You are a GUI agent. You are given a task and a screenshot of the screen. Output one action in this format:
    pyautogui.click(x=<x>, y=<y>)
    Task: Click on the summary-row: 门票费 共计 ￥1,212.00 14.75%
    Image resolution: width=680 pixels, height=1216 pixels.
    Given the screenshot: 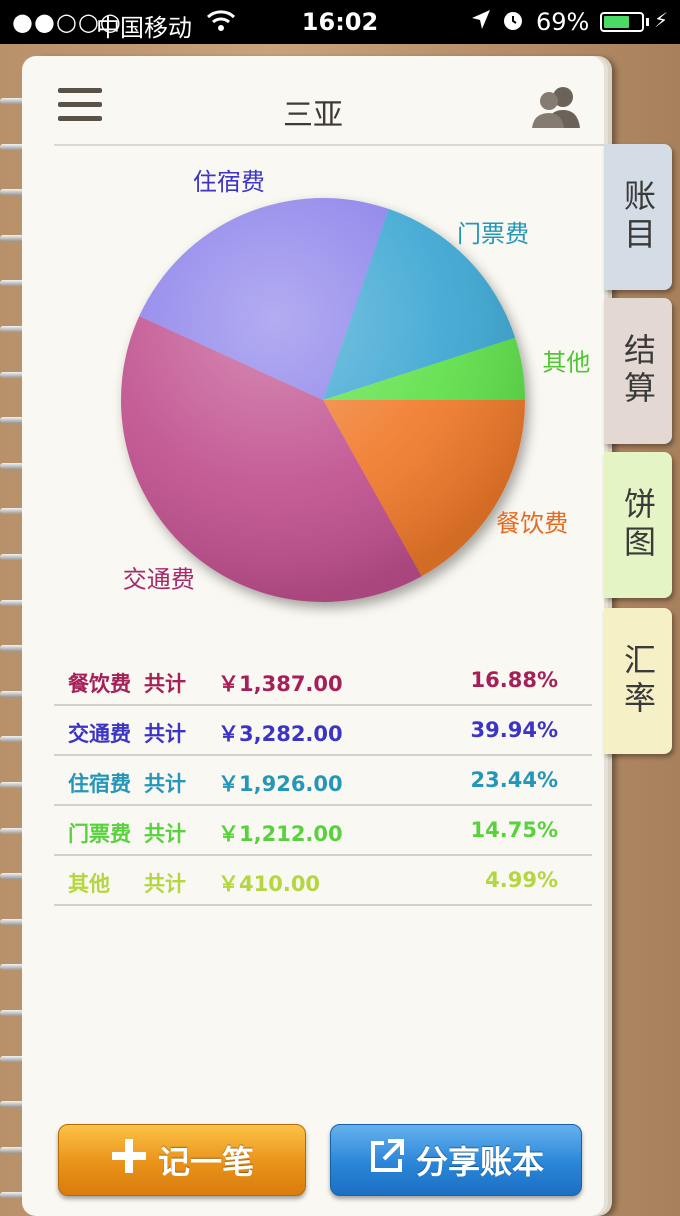 What is the action you would take?
    pyautogui.click(x=323, y=831)
    